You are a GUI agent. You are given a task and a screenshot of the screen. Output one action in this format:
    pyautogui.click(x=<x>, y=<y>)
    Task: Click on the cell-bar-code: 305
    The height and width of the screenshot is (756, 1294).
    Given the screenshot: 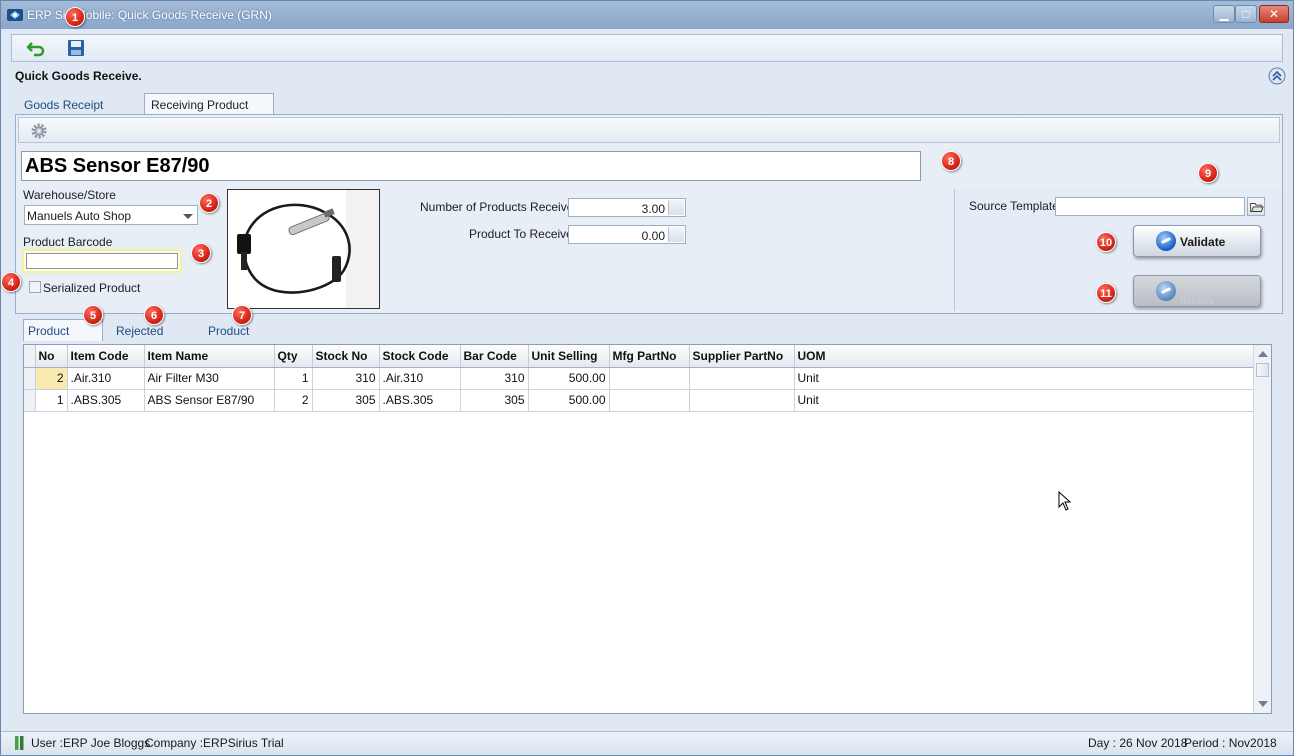 What is the action you would take?
    pyautogui.click(x=494, y=400)
    